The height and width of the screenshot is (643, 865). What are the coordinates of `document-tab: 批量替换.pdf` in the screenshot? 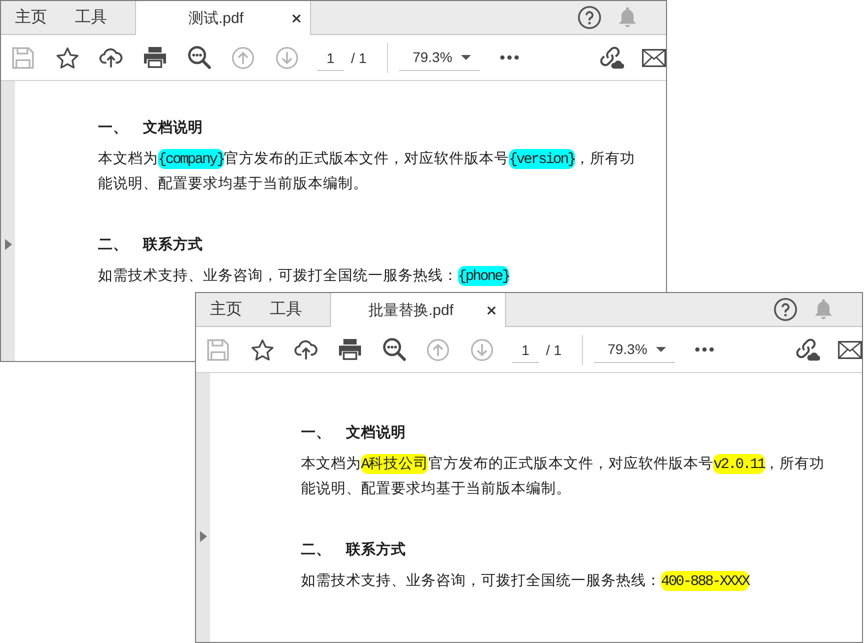 It's located at (418, 310).